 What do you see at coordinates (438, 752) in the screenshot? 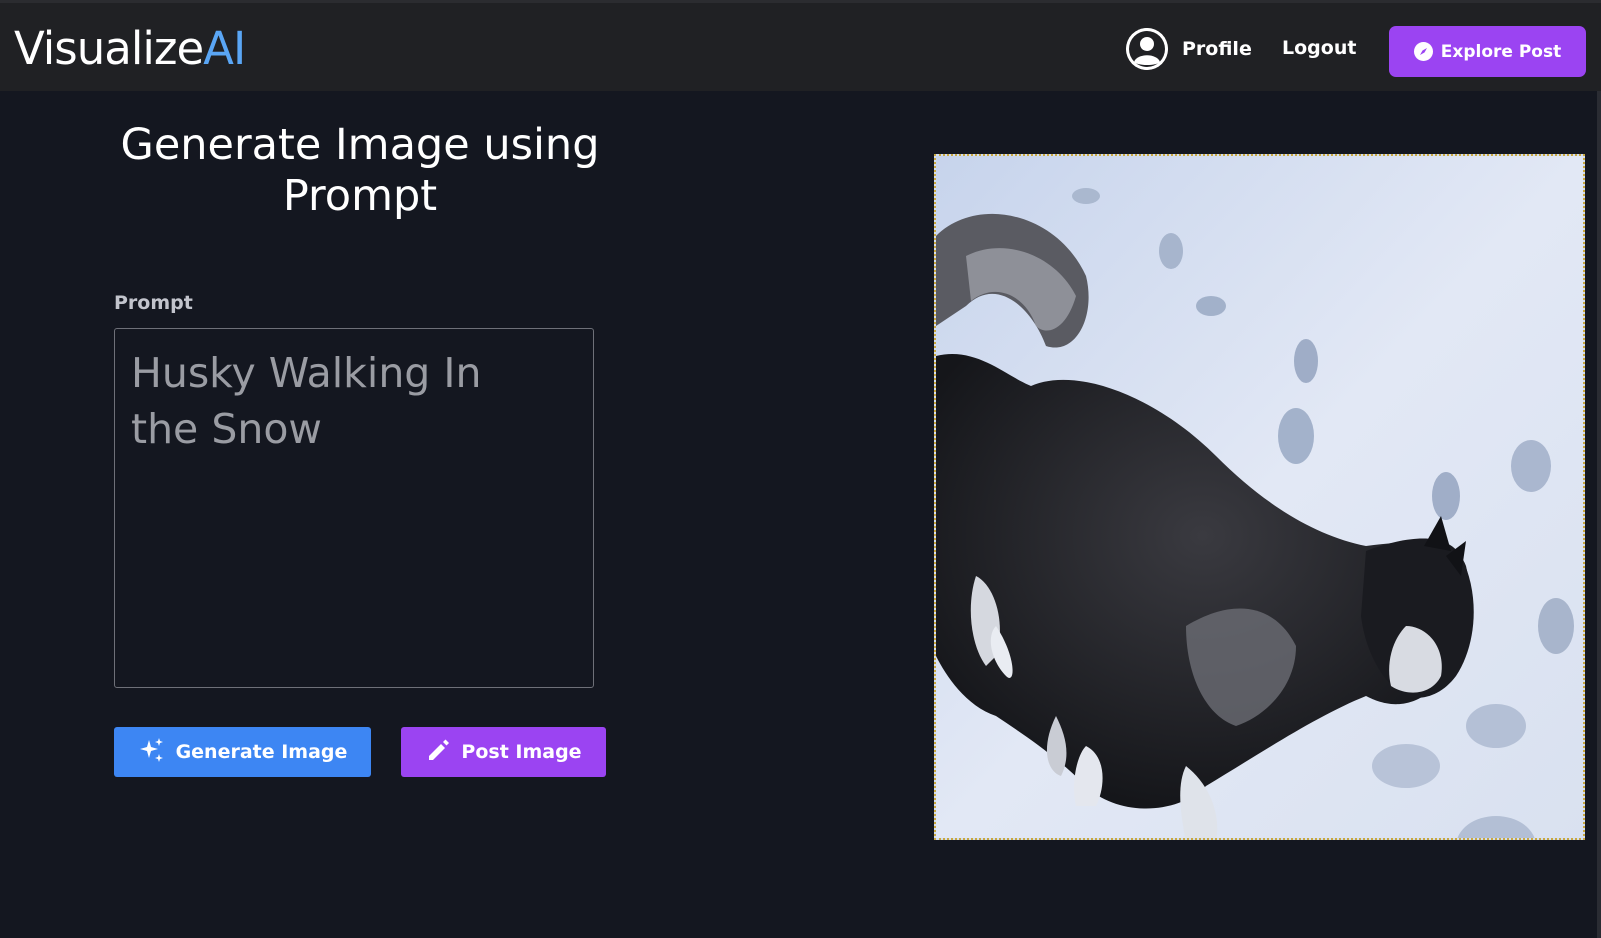
I see `pencil-icon` at bounding box center [438, 752].